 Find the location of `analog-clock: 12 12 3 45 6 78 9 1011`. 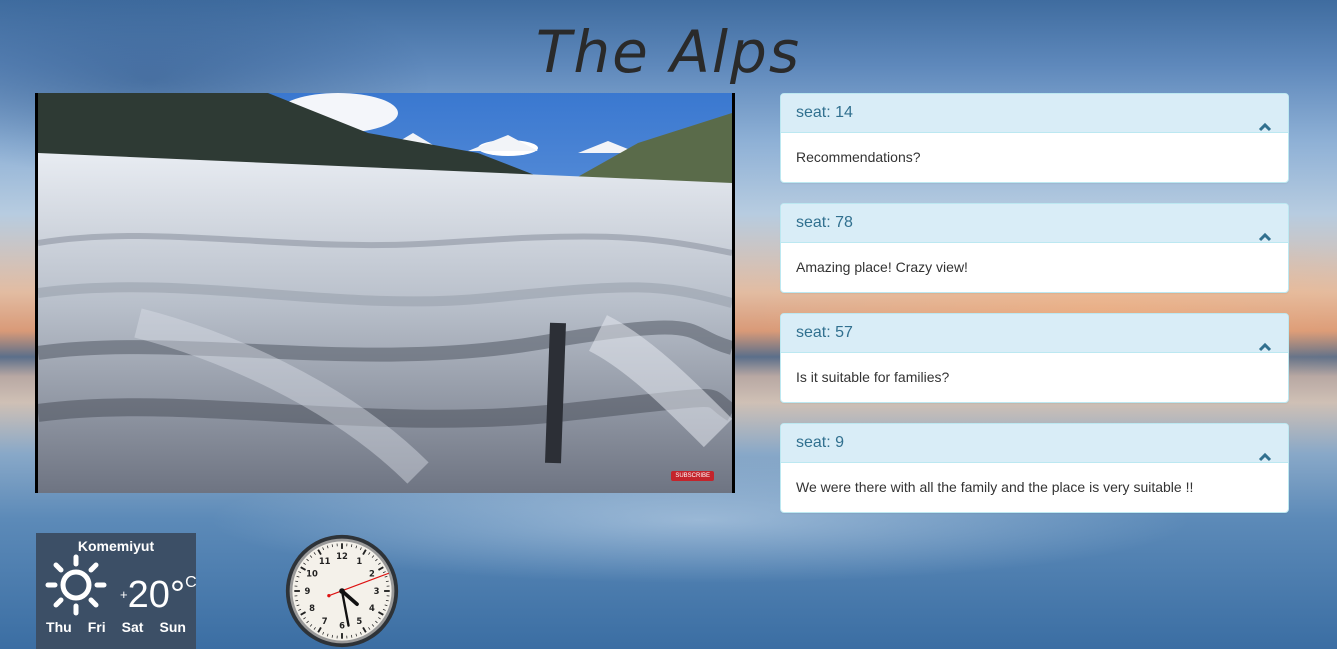

analog-clock: 12 12 3 45 6 78 9 1011 is located at coordinates (342, 591).